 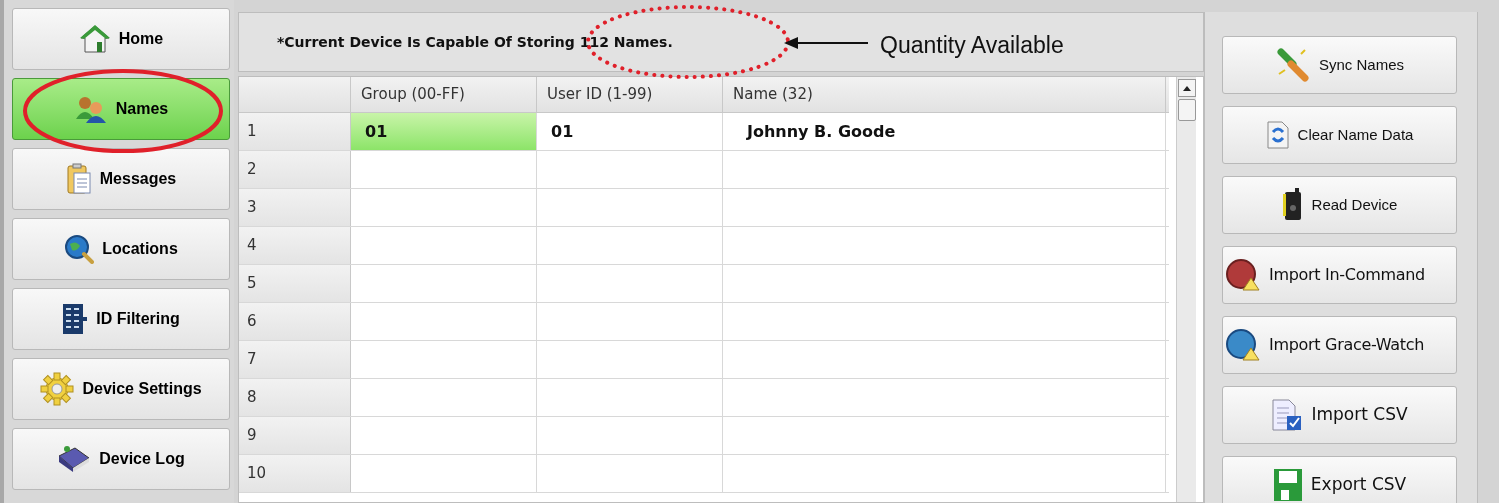 I want to click on column-header: Group (00-FF), so click(x=444, y=94).